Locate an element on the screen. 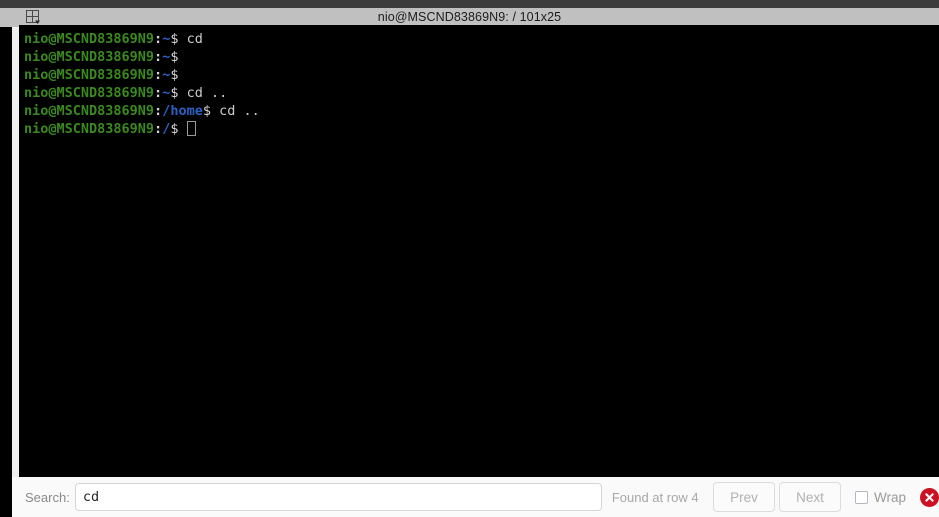 The width and height of the screenshot is (939, 517). wrap-checkbox-group: Wrap is located at coordinates (880, 497).